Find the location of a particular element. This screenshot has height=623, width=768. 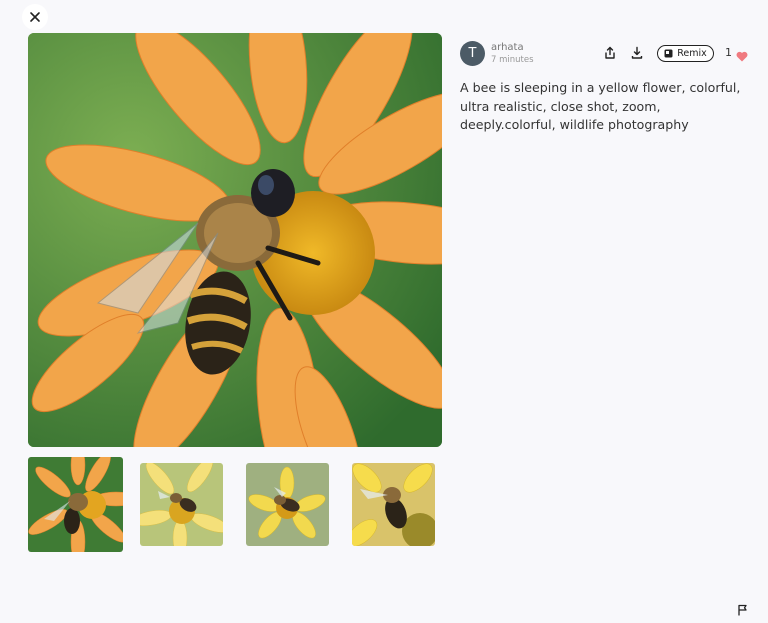

author-name: arhata is located at coordinates (507, 47).